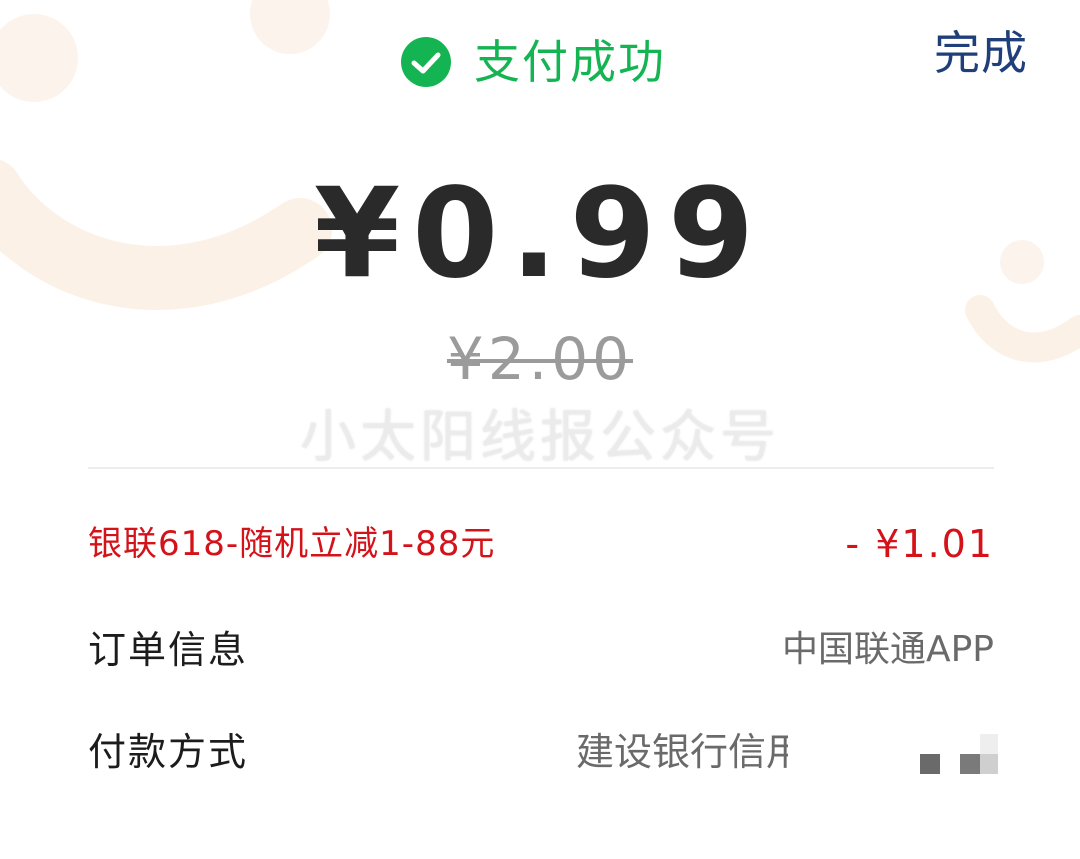 Image resolution: width=1080 pixels, height=859 pixels. Describe the element at coordinates (168, 650) in the screenshot. I see `order-info-label: 订单信息` at that location.